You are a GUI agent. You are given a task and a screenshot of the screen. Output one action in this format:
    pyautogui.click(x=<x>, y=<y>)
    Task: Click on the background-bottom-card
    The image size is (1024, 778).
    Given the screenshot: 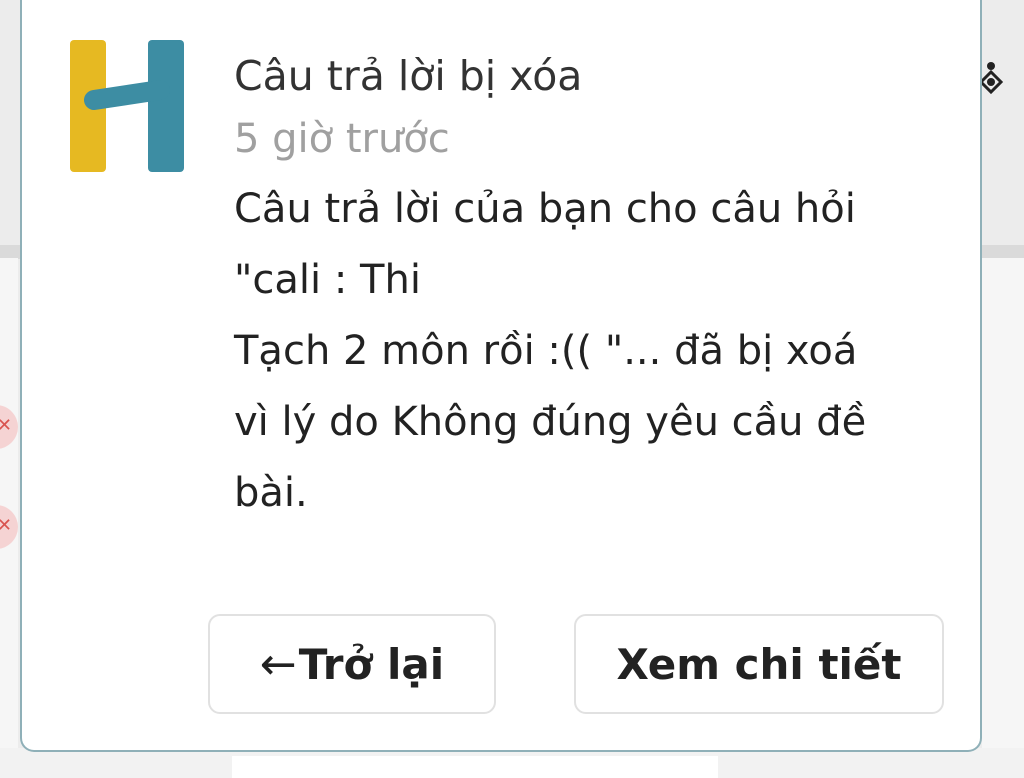 What is the action you would take?
    pyautogui.click(x=475, y=767)
    